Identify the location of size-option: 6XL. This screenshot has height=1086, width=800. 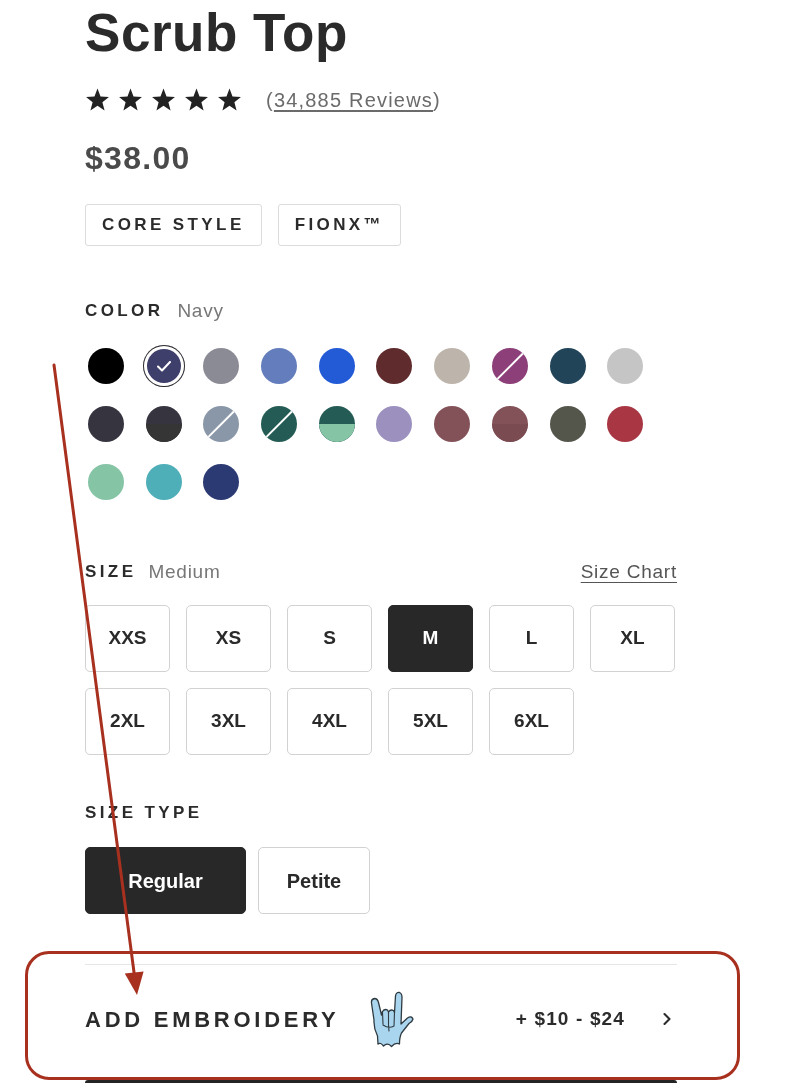
(531, 721).